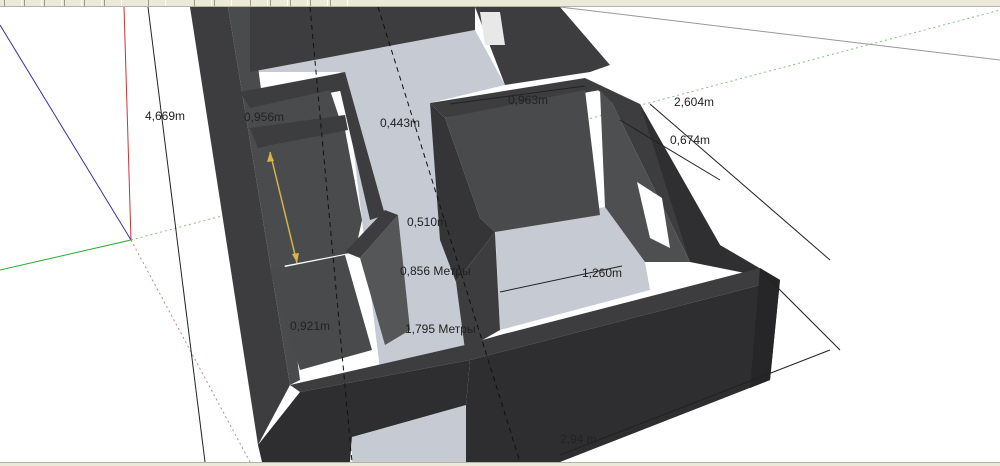  Describe the element at coordinates (223, 3) in the screenshot. I see `toolbar-button-zoom` at that location.